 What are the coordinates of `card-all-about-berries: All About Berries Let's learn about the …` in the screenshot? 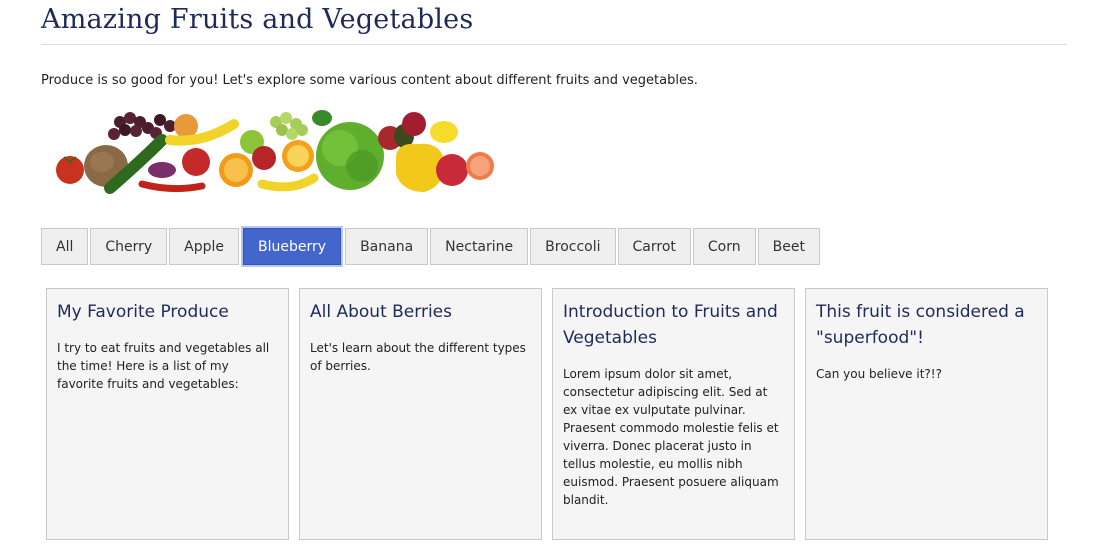 It's located at (420, 414).